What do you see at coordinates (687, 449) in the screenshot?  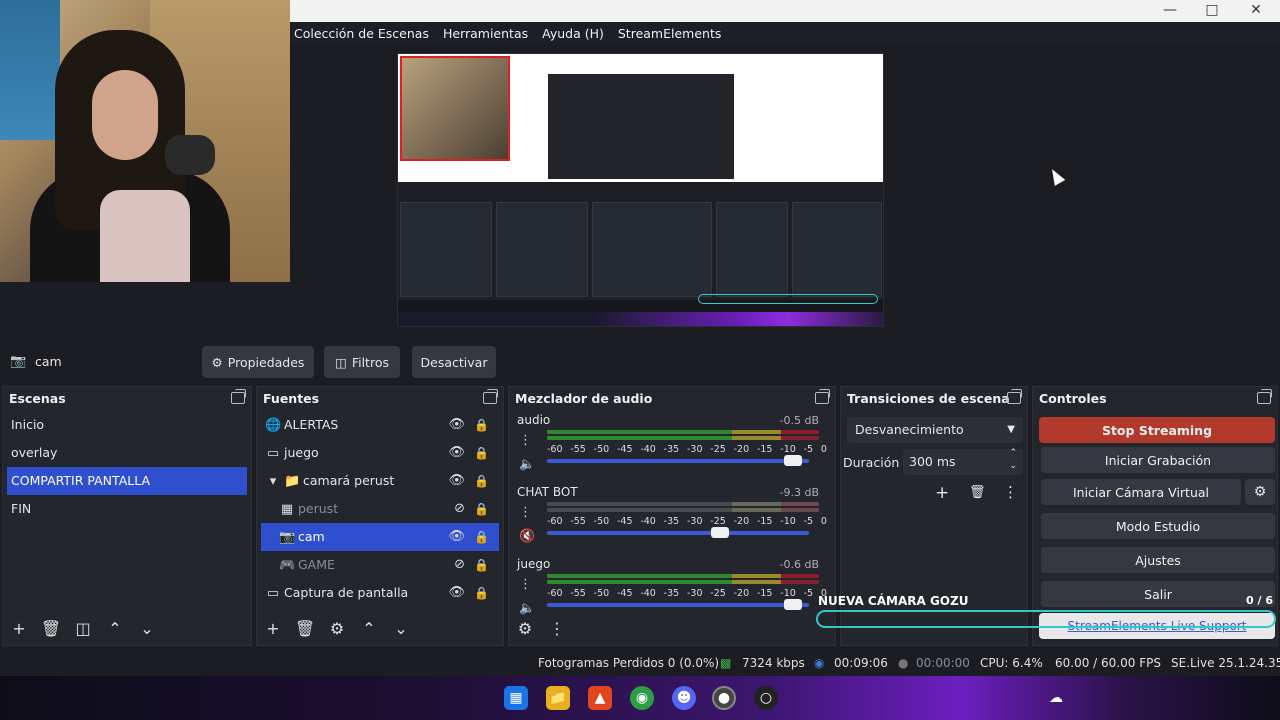 I see `meter-ticks: -60 -55 -50 -45 -40 -35 -30 -25 -20 -15 -10 -5 0` at bounding box center [687, 449].